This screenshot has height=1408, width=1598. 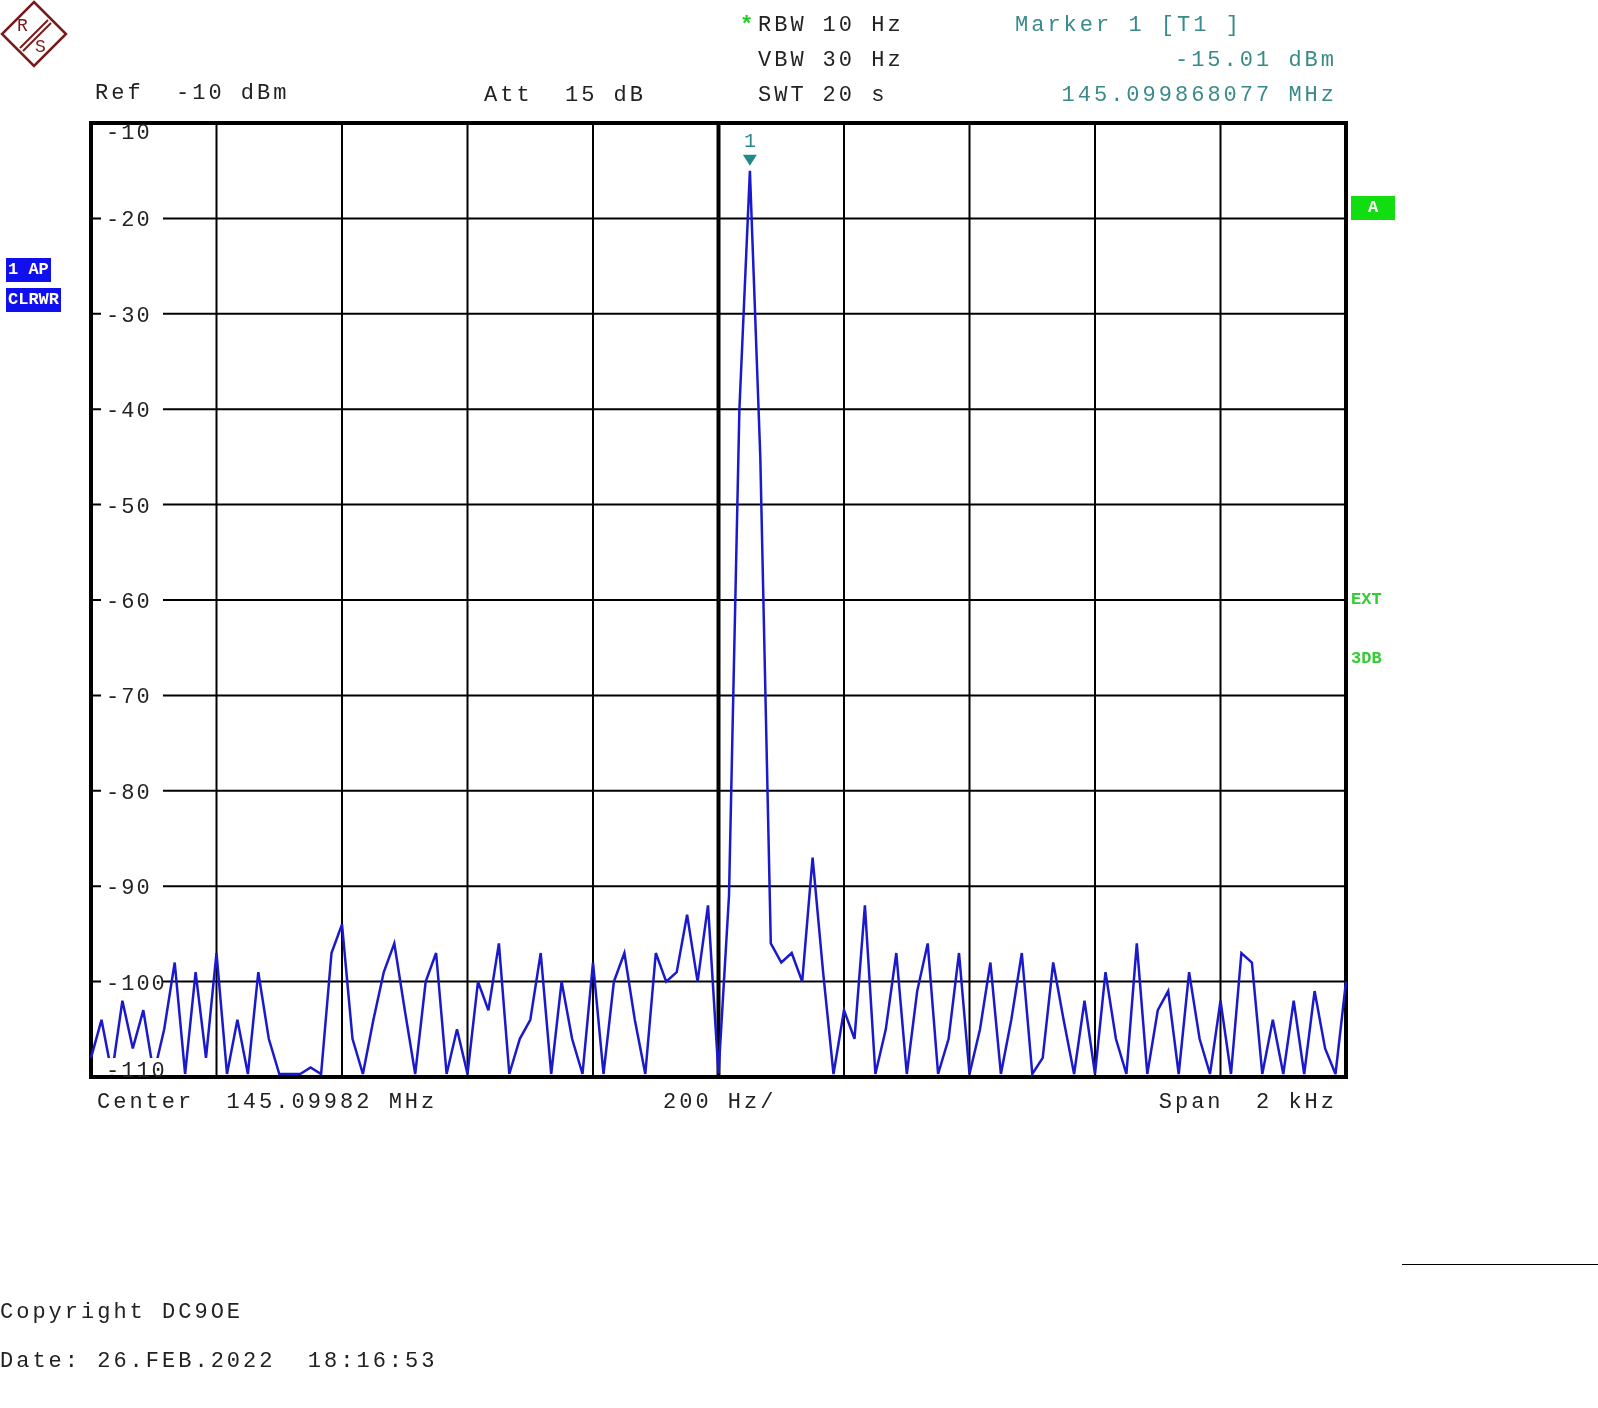 What do you see at coordinates (863, 26) in the screenshot?
I see `setting-value: 10 Hz` at bounding box center [863, 26].